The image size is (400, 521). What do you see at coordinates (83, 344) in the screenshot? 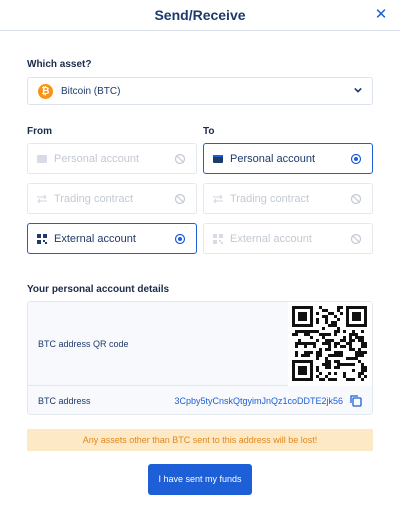
I see `qr-label: BTC address QR code` at bounding box center [83, 344].